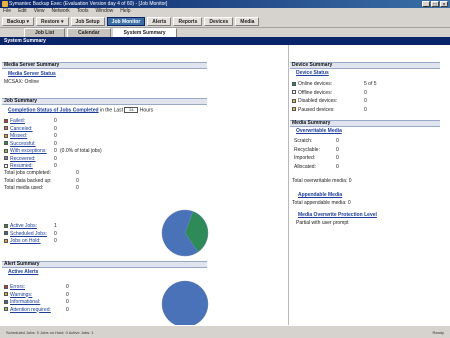  I want to click on overwrite-protection-link: Media Overwrite Protection Level, so click(337, 215).